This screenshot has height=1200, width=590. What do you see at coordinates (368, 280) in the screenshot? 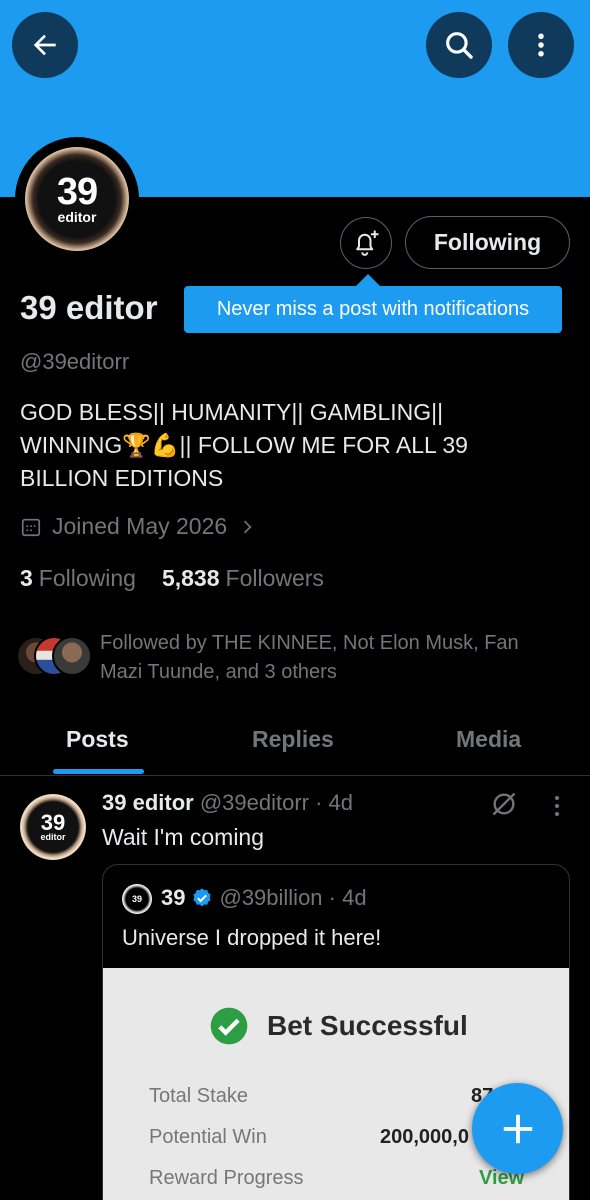
I see `tooltip-arrow` at bounding box center [368, 280].